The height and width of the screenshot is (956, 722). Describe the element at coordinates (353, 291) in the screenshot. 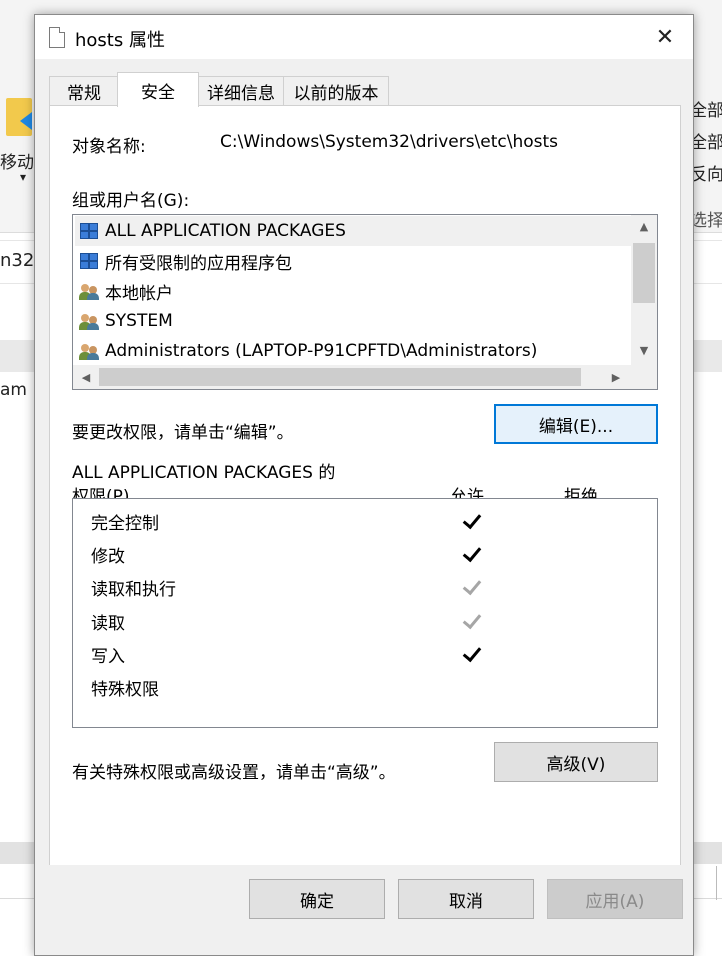

I see `user-row-local-account: 本地帐户` at that location.